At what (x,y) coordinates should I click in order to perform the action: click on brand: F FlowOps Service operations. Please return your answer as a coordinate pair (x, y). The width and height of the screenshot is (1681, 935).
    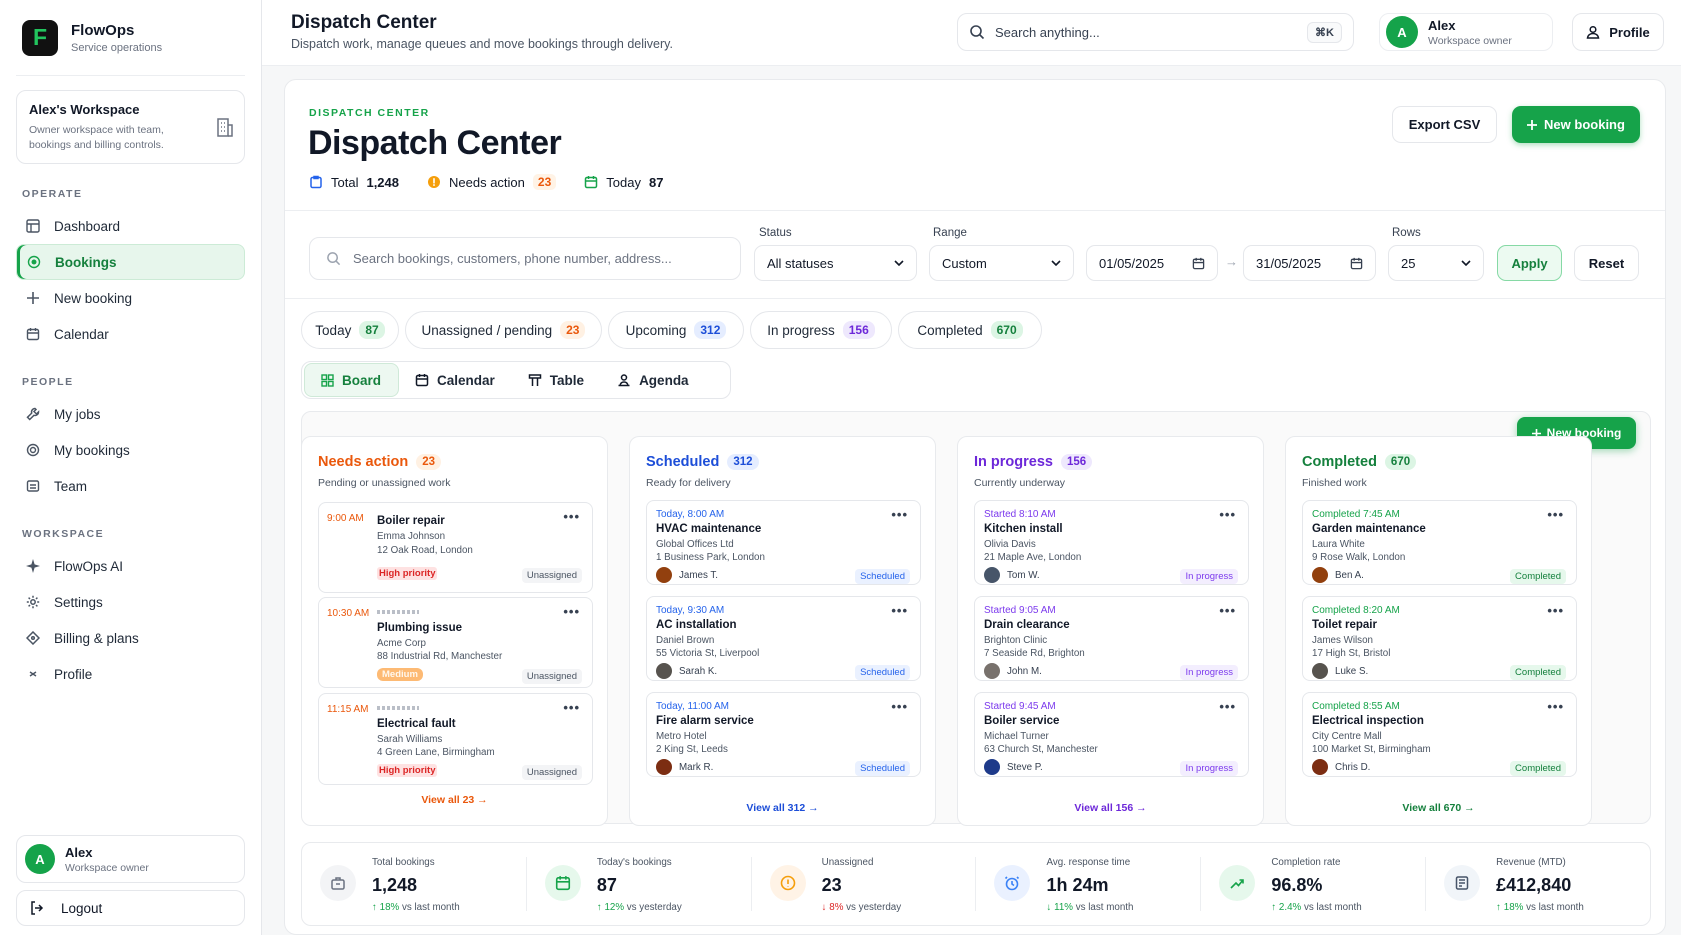
    Looking at the image, I should click on (130, 38).